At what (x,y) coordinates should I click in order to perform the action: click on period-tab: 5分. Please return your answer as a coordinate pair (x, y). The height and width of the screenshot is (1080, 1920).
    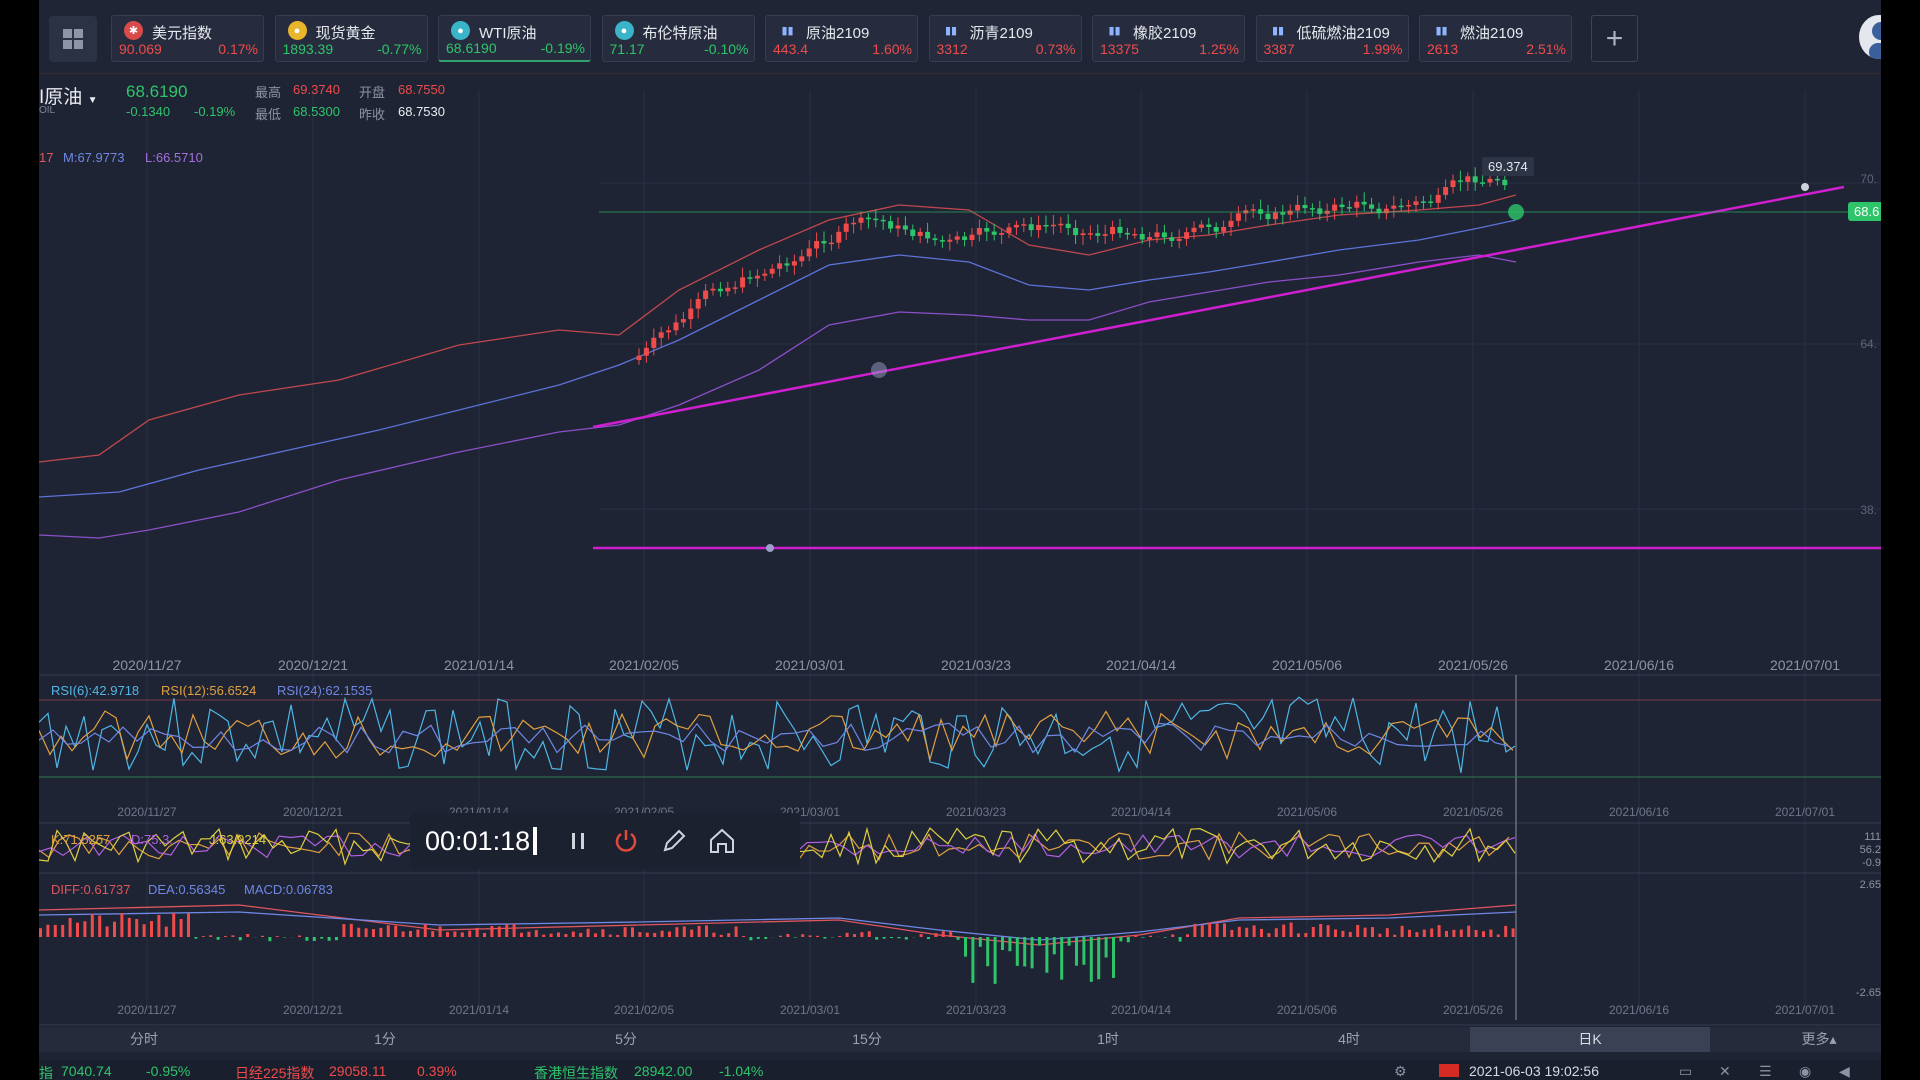
    Looking at the image, I should click on (626, 1039).